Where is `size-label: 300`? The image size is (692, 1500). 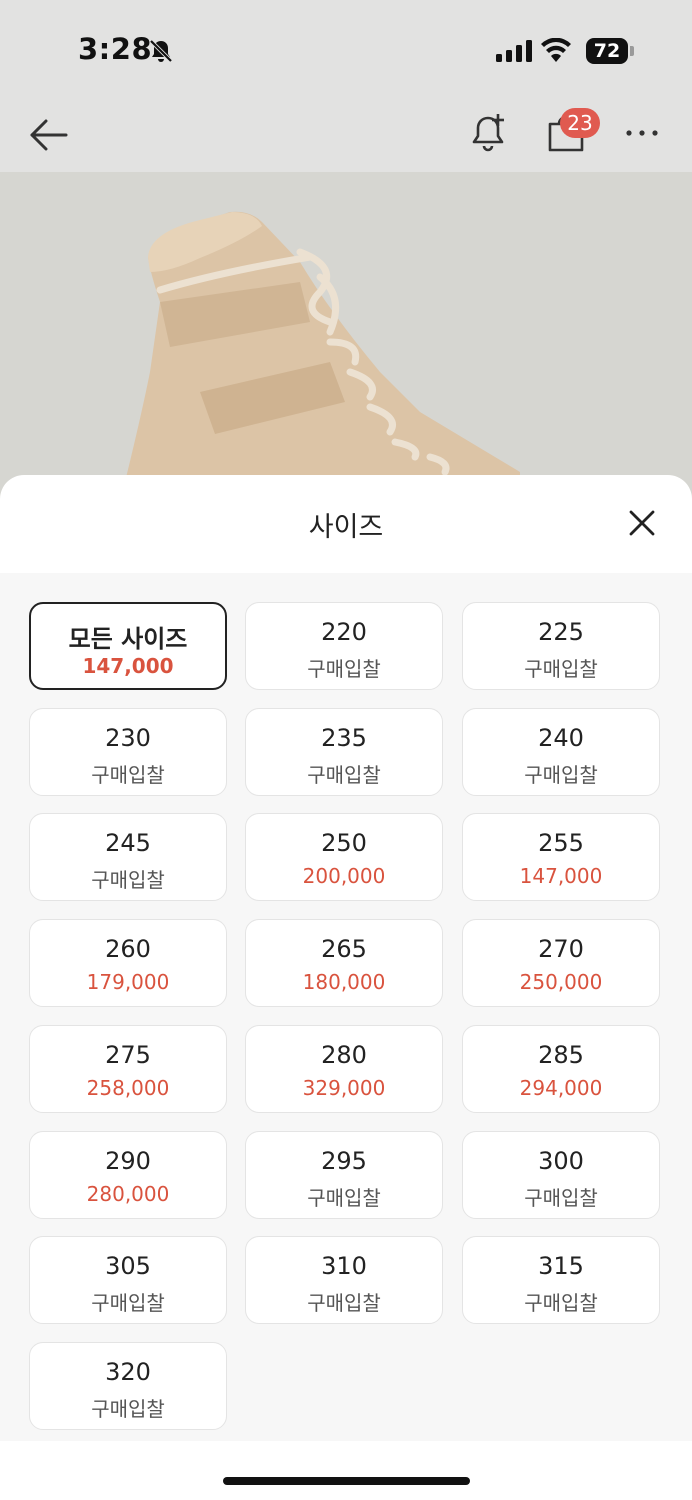
size-label: 300 is located at coordinates (561, 1161).